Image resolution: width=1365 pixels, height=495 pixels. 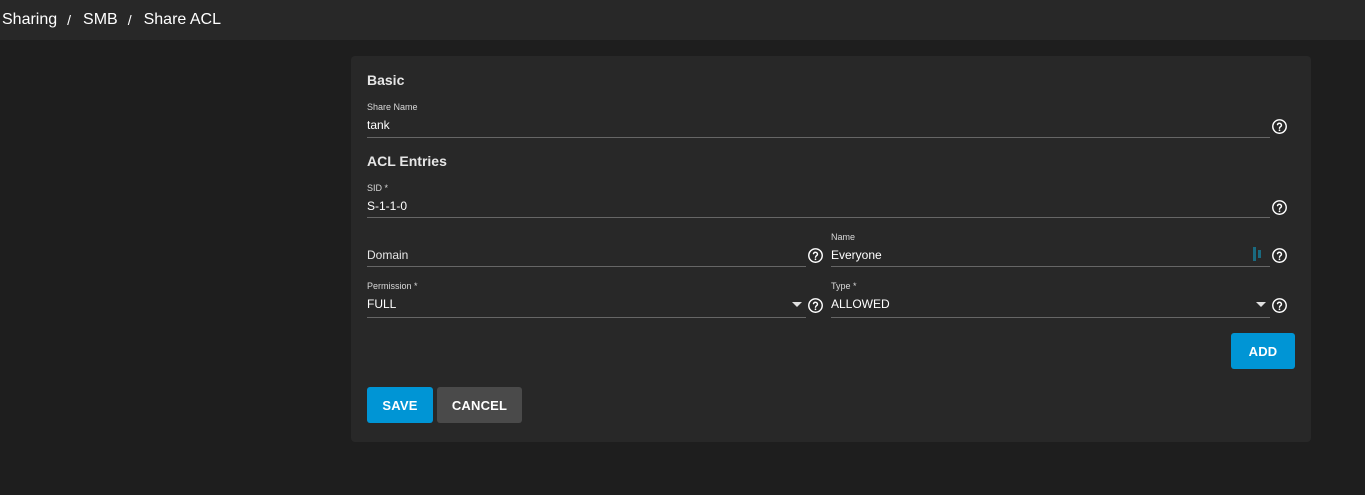 I want to click on share-name-label: Share Name, so click(x=392, y=107).